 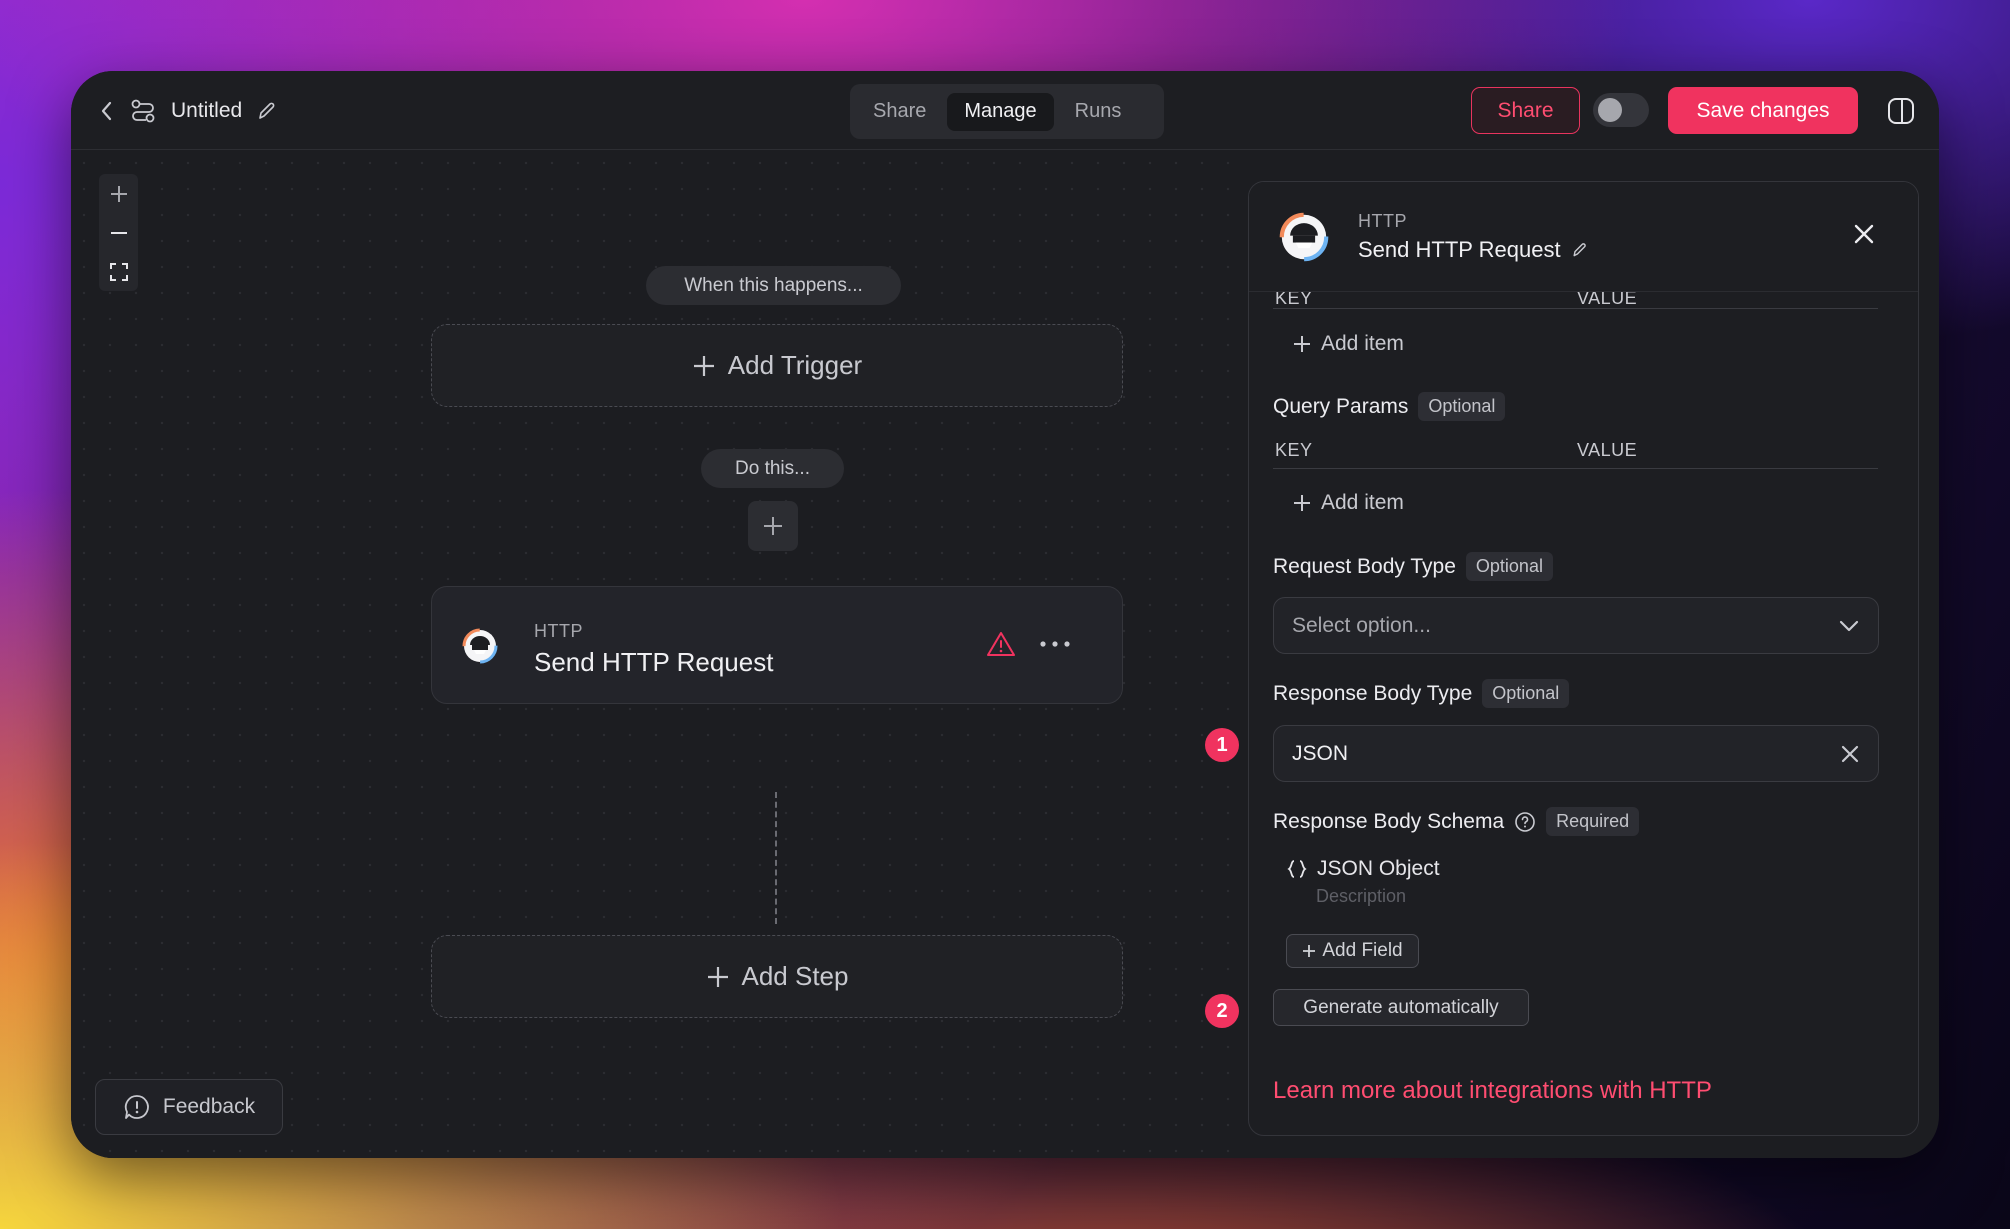 What do you see at coordinates (107, 111) in the screenshot?
I see `chevron-left-icon` at bounding box center [107, 111].